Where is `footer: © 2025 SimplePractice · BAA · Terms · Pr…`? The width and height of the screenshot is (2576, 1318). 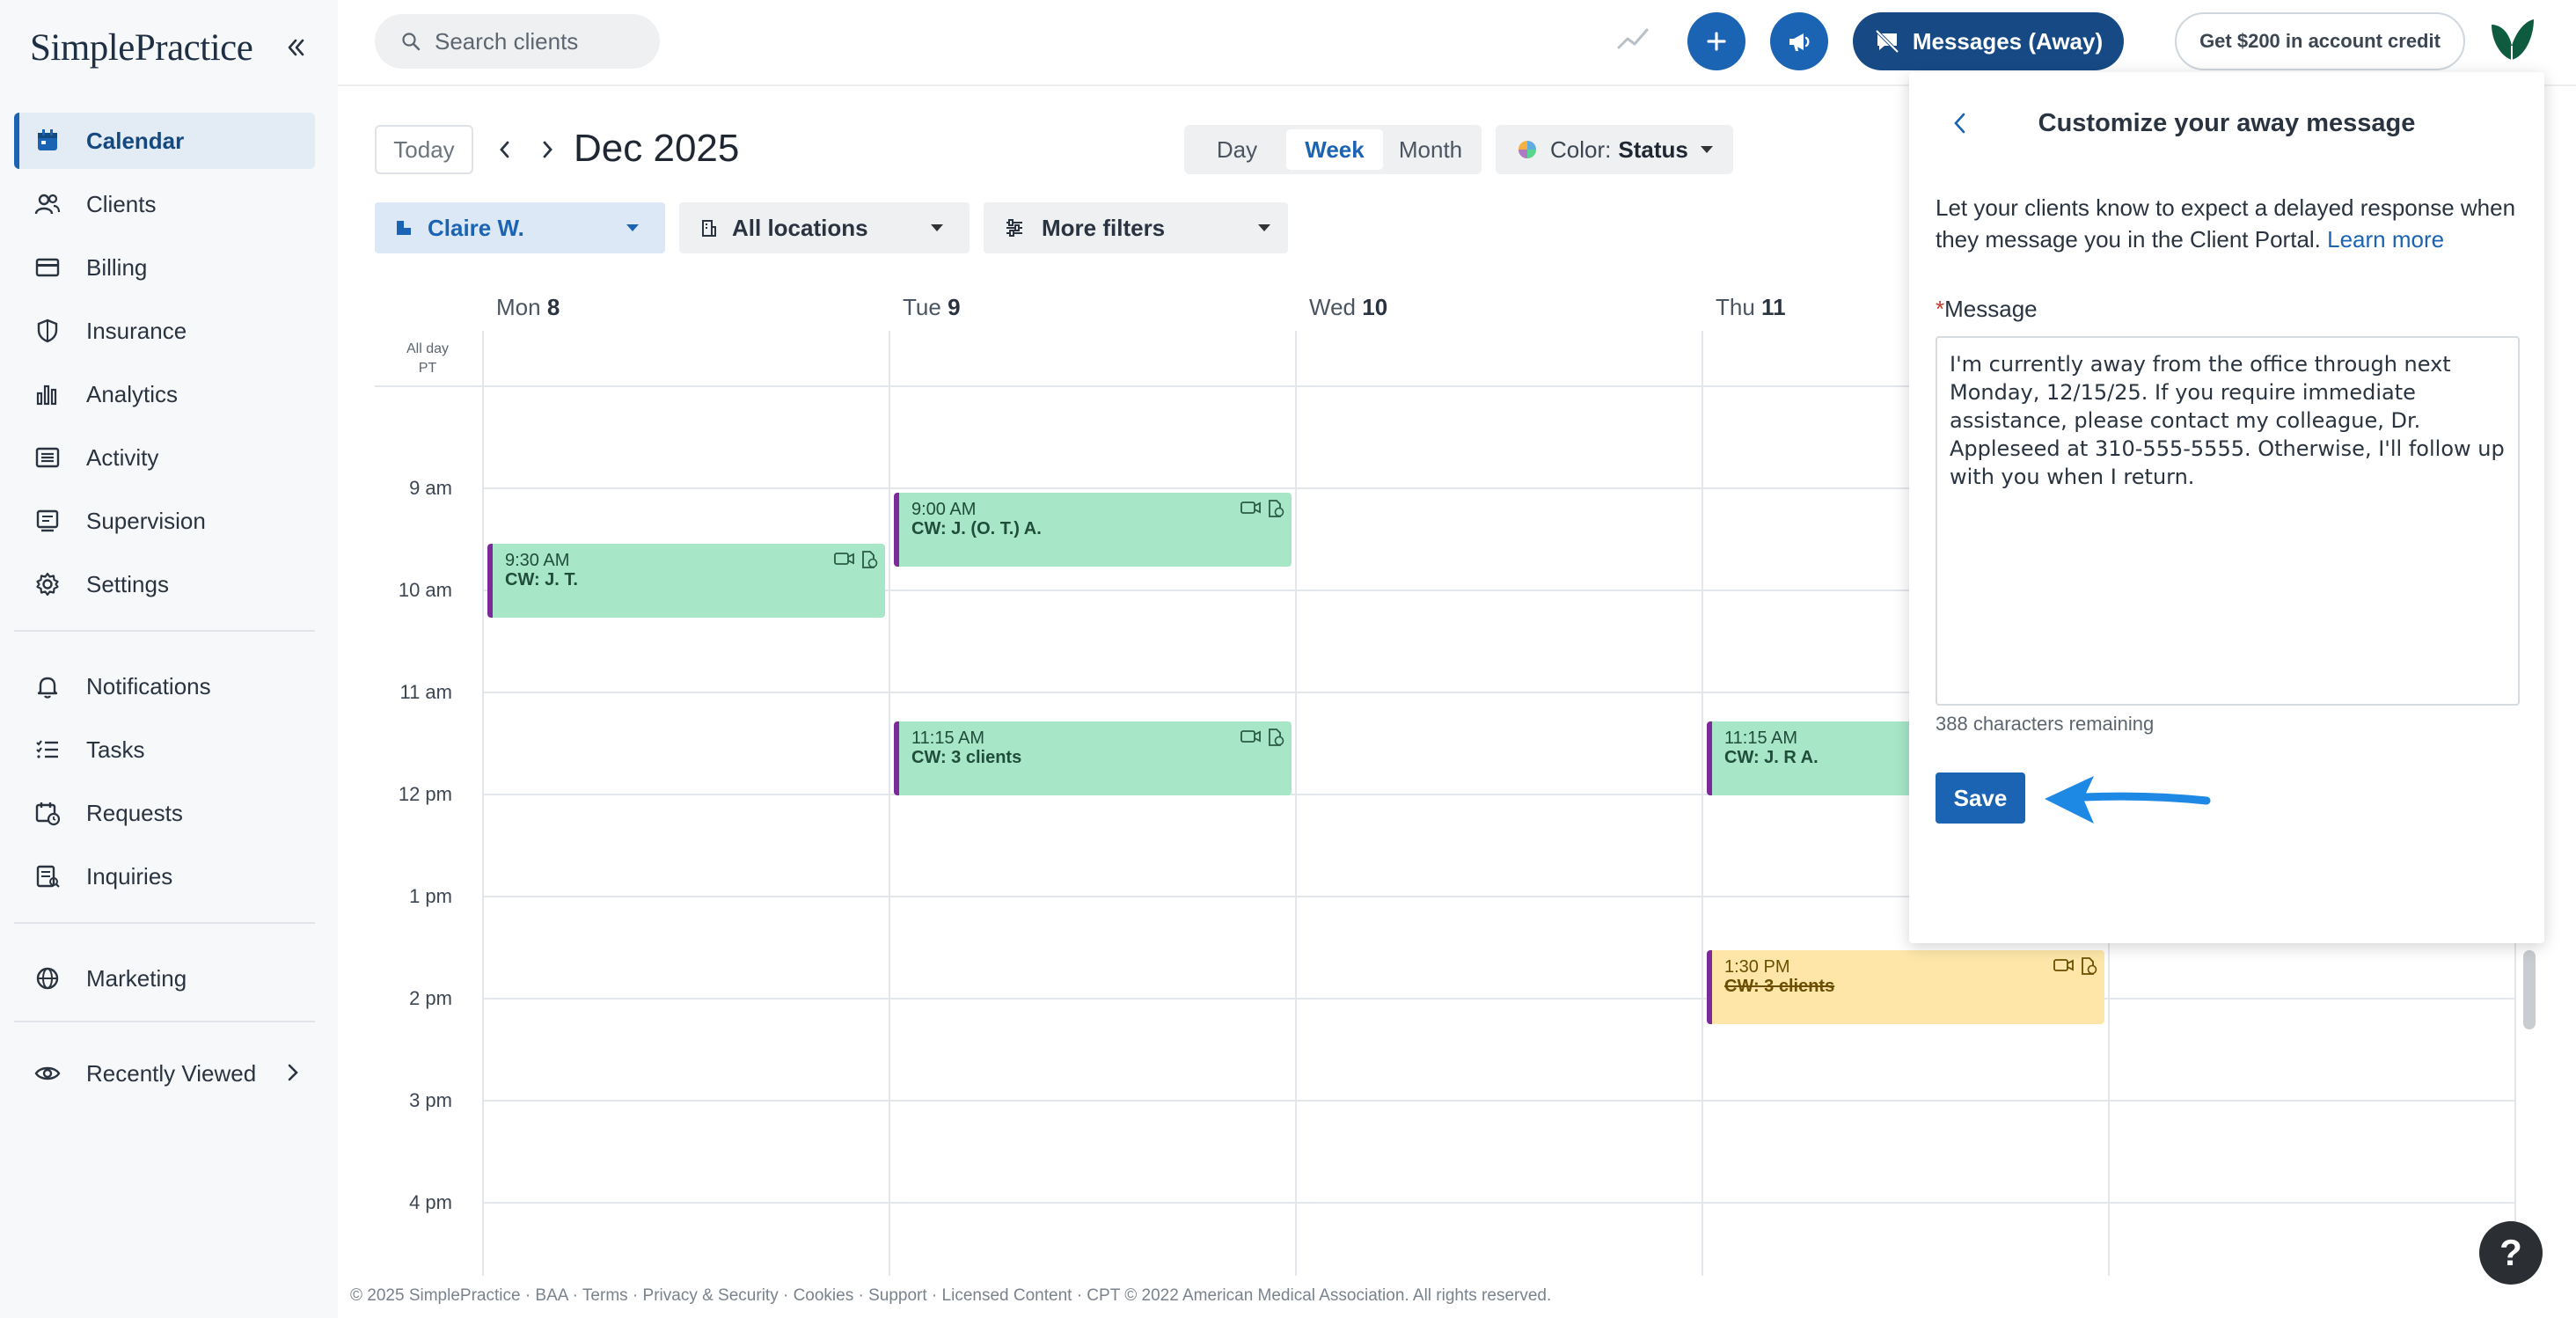
footer: © 2025 SimplePractice · BAA · Terms · Pr… is located at coordinates (951, 1296).